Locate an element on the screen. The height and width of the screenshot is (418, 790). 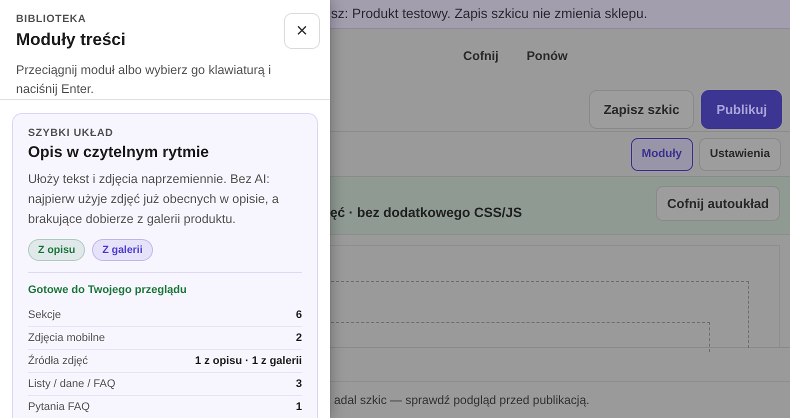
save-draft-button: Zapisz szkic is located at coordinates (641, 109).